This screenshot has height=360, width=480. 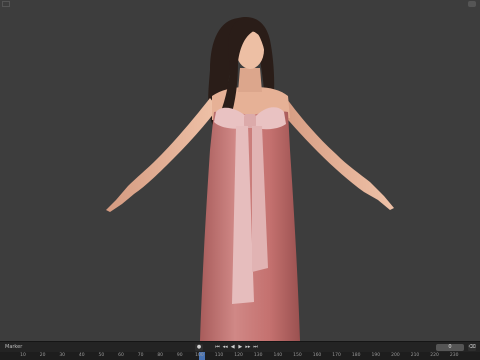 I want to click on left-arm, so click(x=162, y=155).